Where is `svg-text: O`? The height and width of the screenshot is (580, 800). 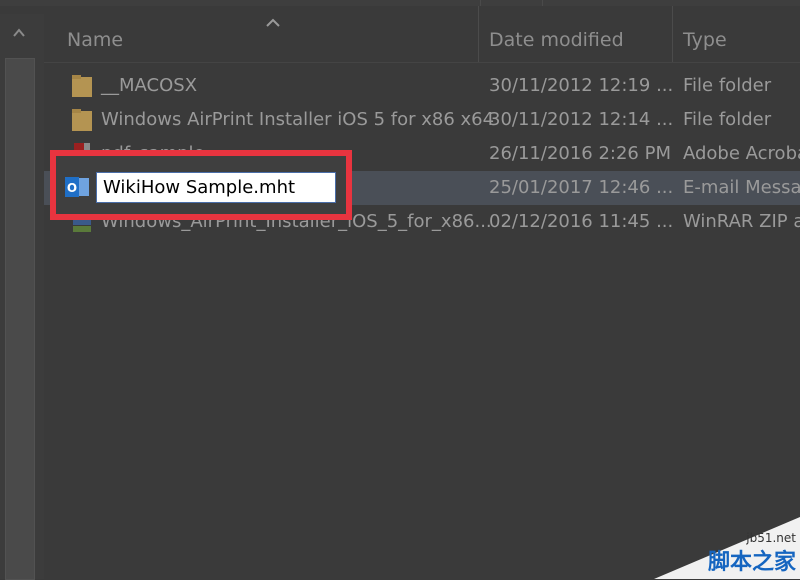
svg-text: O is located at coordinates (72, 188).